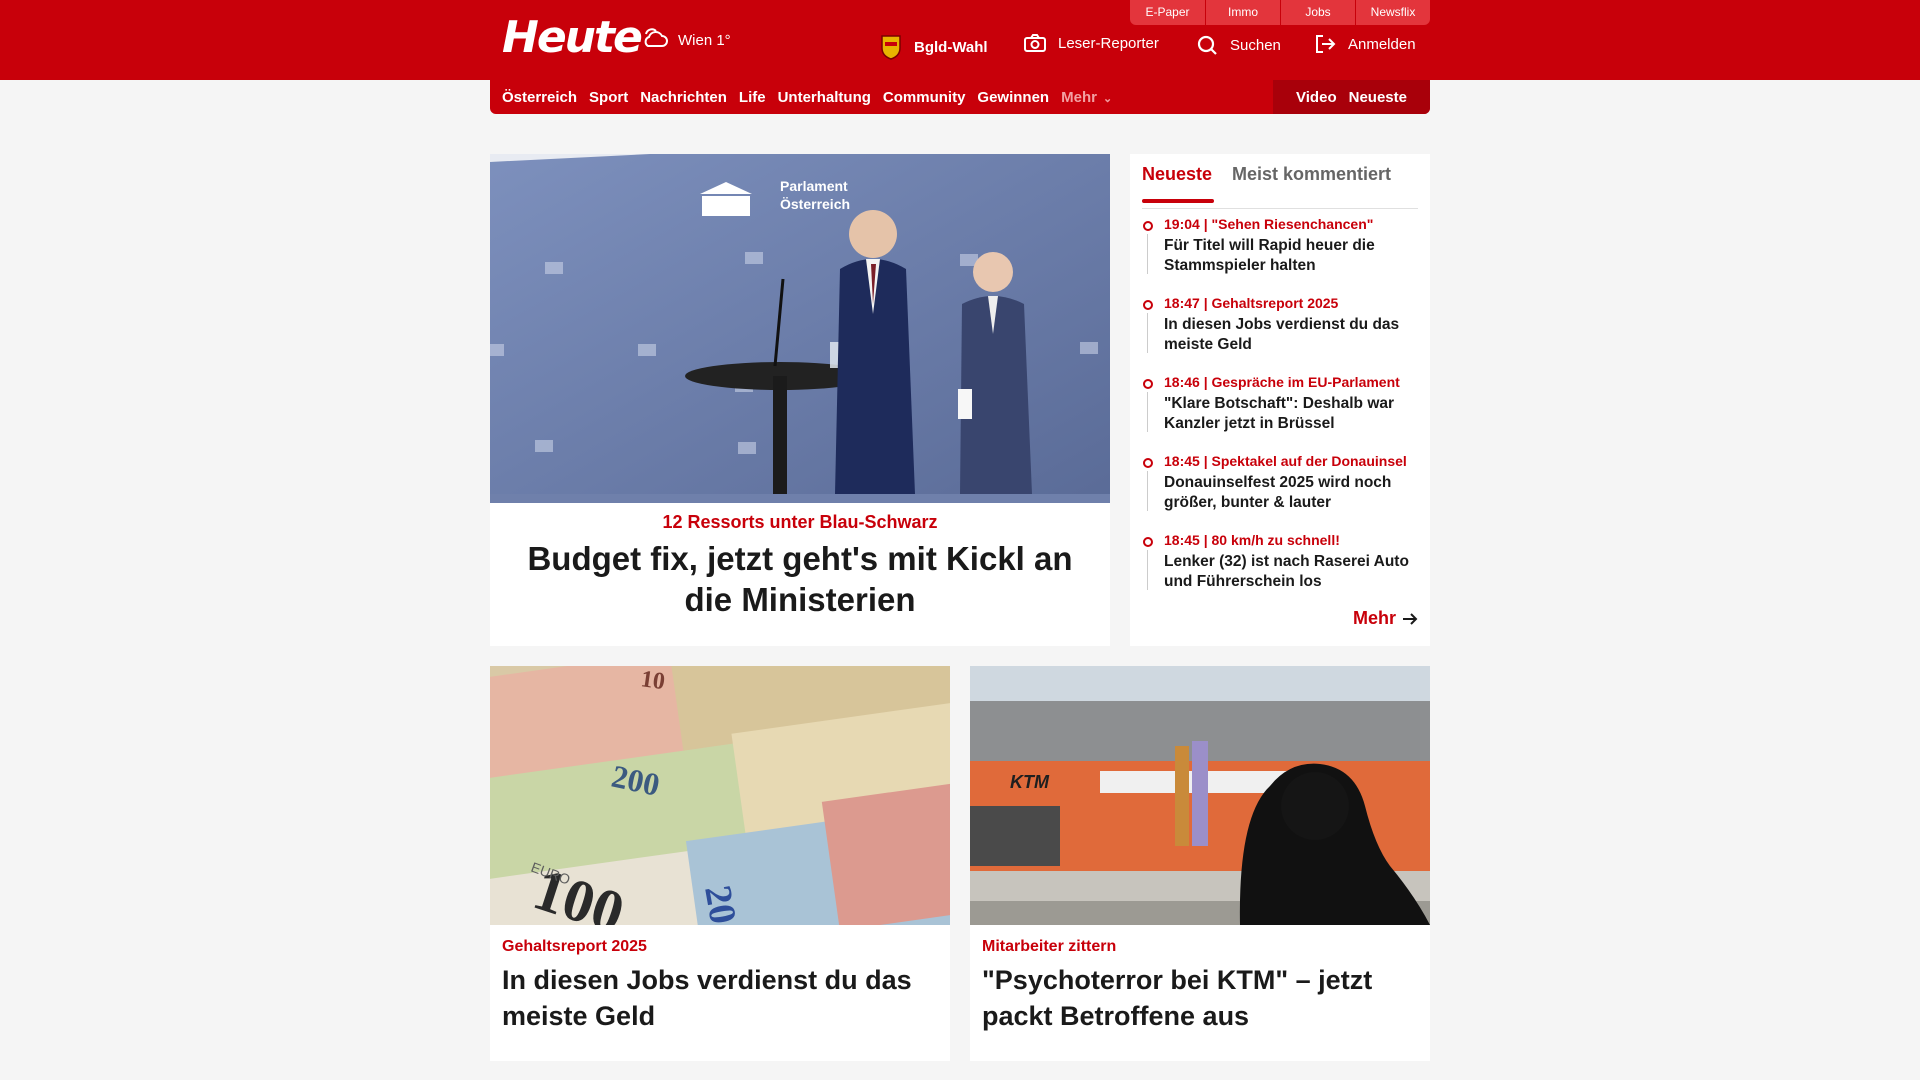  I want to click on site-logo: Heute, so click(572, 37).